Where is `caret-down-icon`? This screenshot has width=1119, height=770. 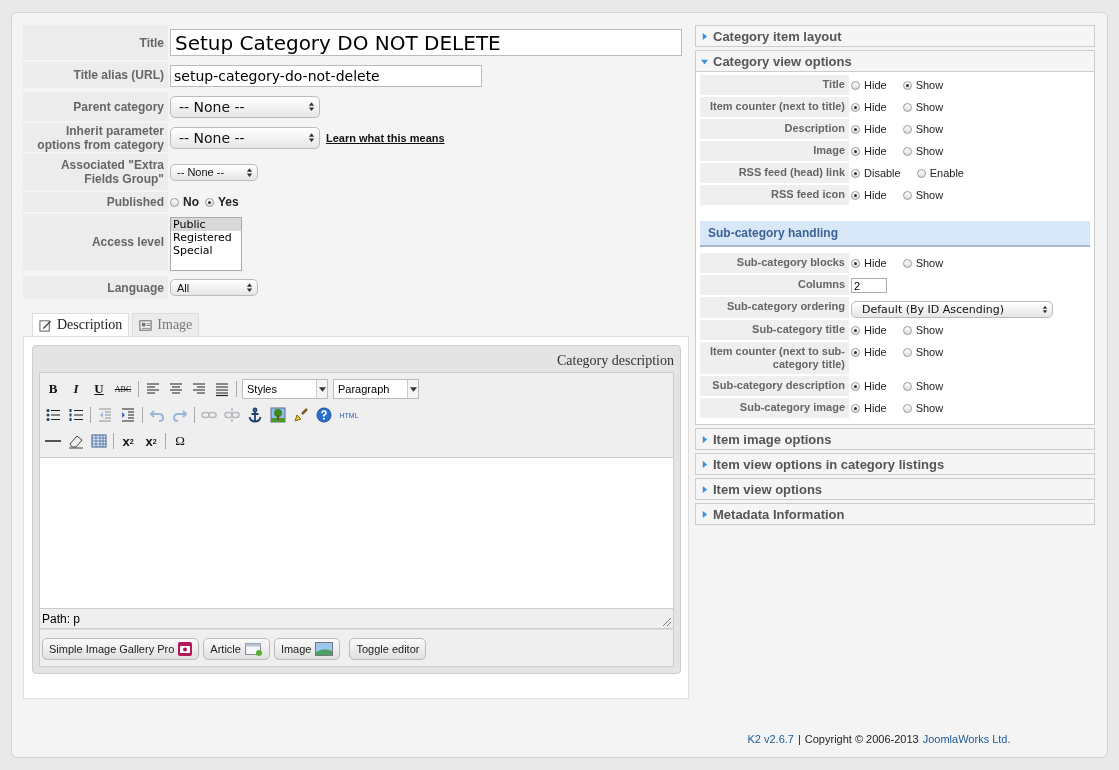
caret-down-icon is located at coordinates (704, 61).